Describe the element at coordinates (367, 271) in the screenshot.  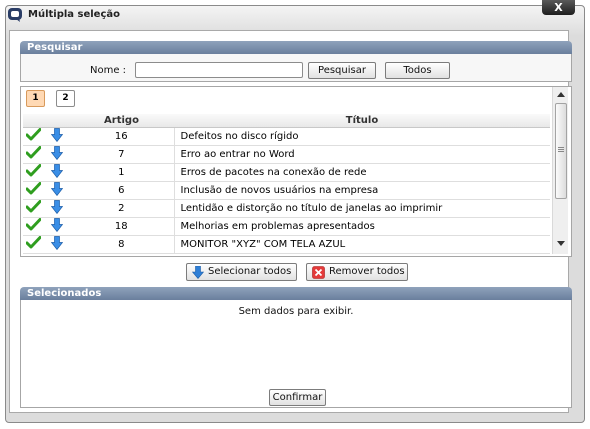
I see `remove-all-label: Remover todos` at that location.